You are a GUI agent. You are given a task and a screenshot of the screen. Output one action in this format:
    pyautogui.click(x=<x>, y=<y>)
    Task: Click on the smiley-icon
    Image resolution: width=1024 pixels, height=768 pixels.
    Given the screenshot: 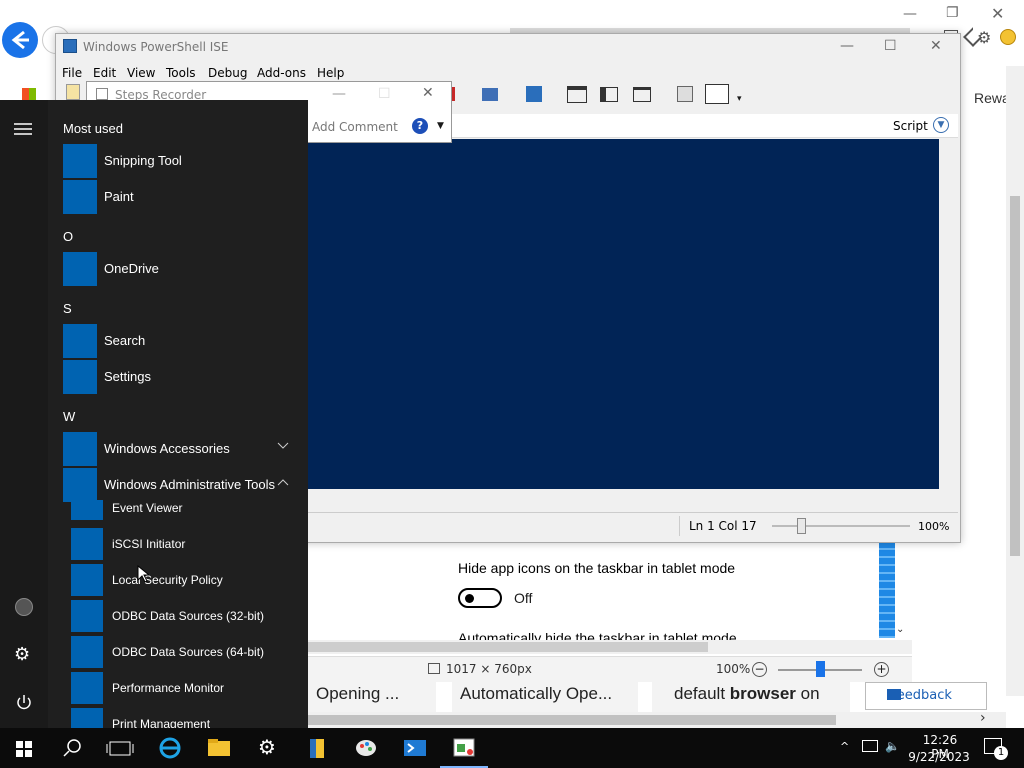 What is the action you would take?
    pyautogui.click(x=1008, y=37)
    